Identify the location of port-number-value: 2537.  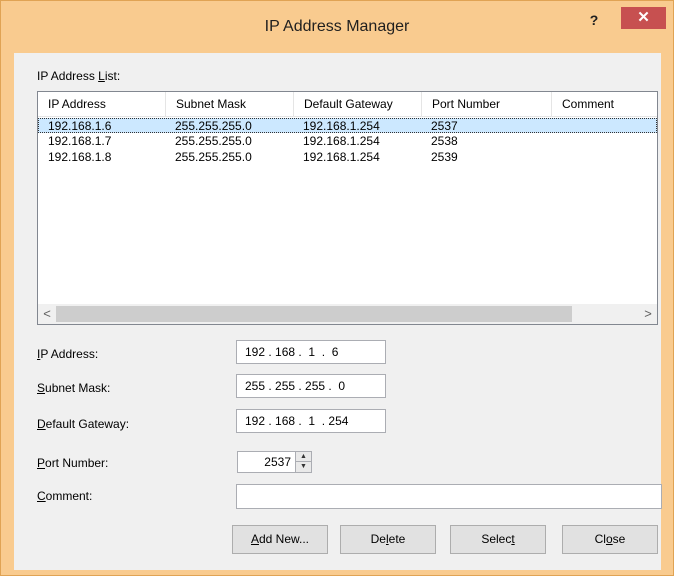
(277, 462).